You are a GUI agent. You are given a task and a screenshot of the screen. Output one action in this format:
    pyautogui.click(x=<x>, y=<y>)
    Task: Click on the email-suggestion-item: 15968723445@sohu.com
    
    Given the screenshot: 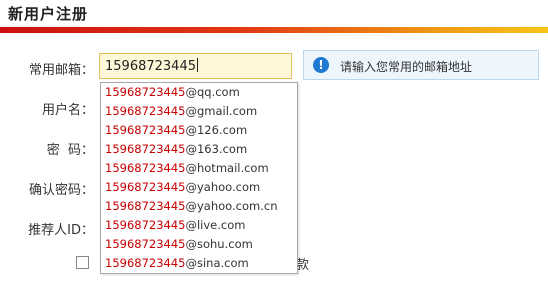 What is the action you would take?
    pyautogui.click(x=199, y=244)
    